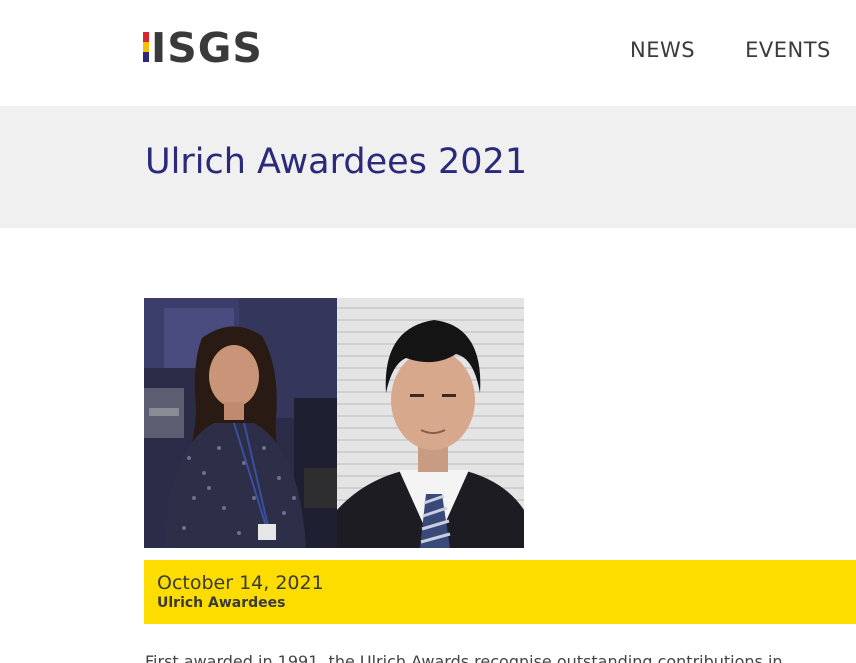 This screenshot has width=856, height=663. I want to click on page-title: Ulrich Awardees 2021, so click(336, 162).